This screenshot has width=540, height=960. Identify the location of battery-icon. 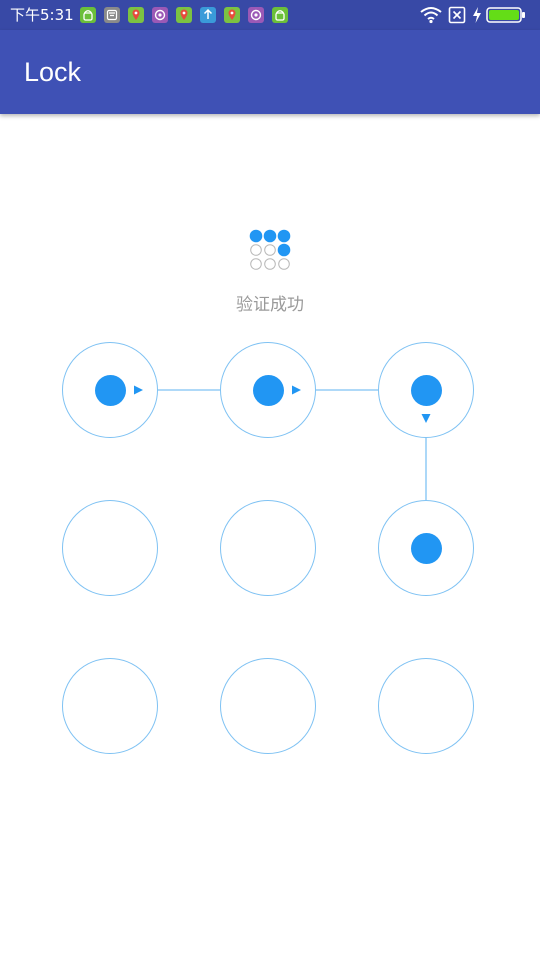
(505, 15).